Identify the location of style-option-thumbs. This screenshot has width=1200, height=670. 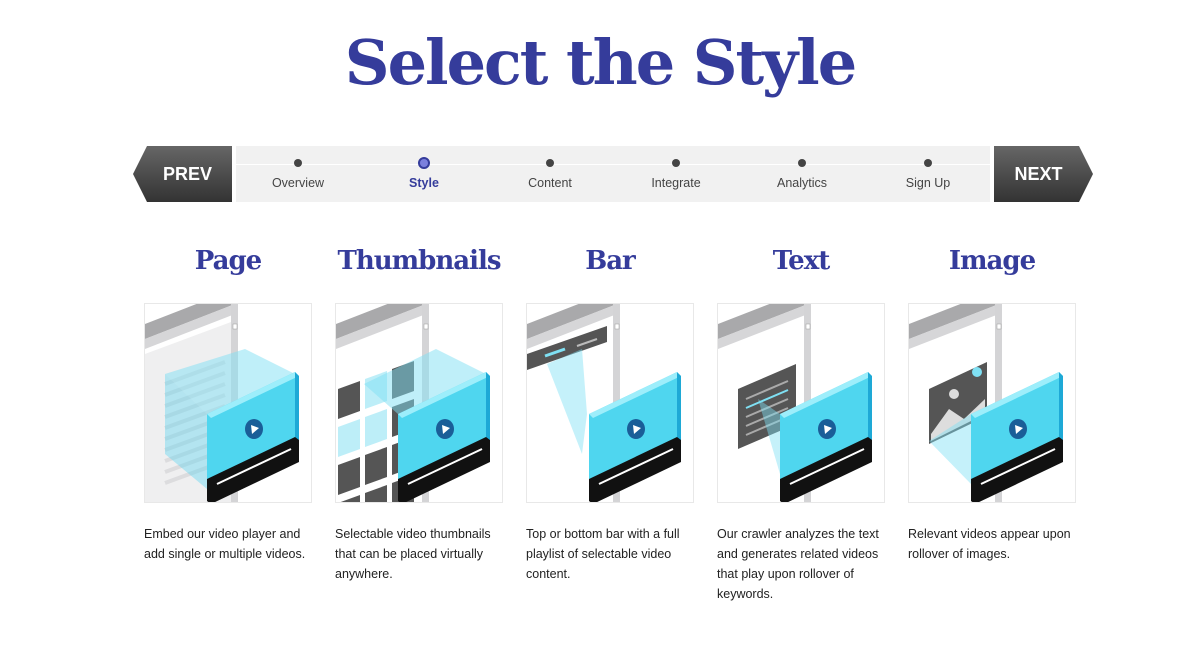
(419, 403).